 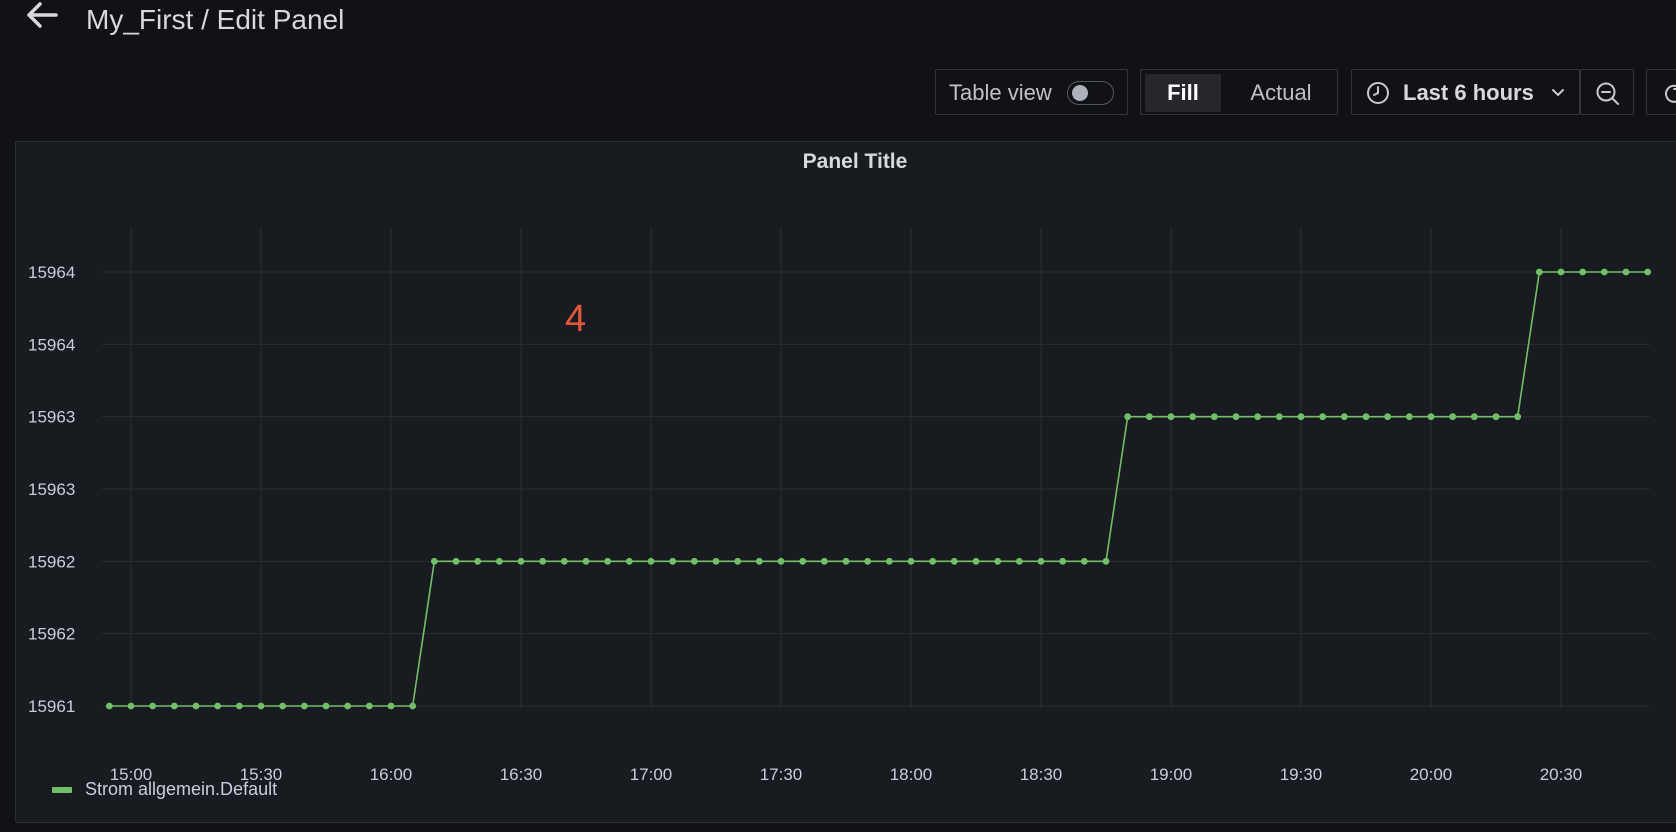 I want to click on x-tick-label: 16:30, so click(x=521, y=774).